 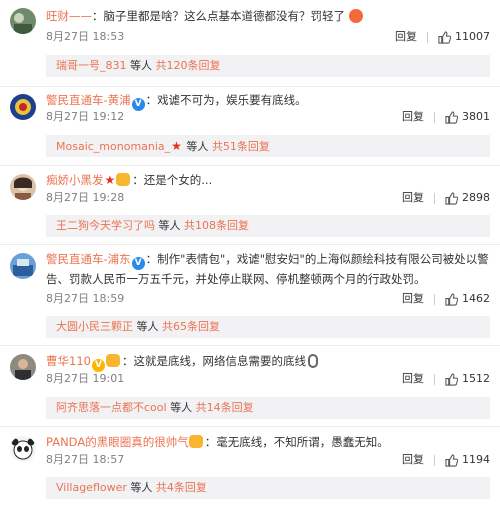 What do you see at coordinates (296, 442) in the screenshot?
I see `comment-text: ：毫无底线，不知所谓，愚蠢无知。` at bounding box center [296, 442].